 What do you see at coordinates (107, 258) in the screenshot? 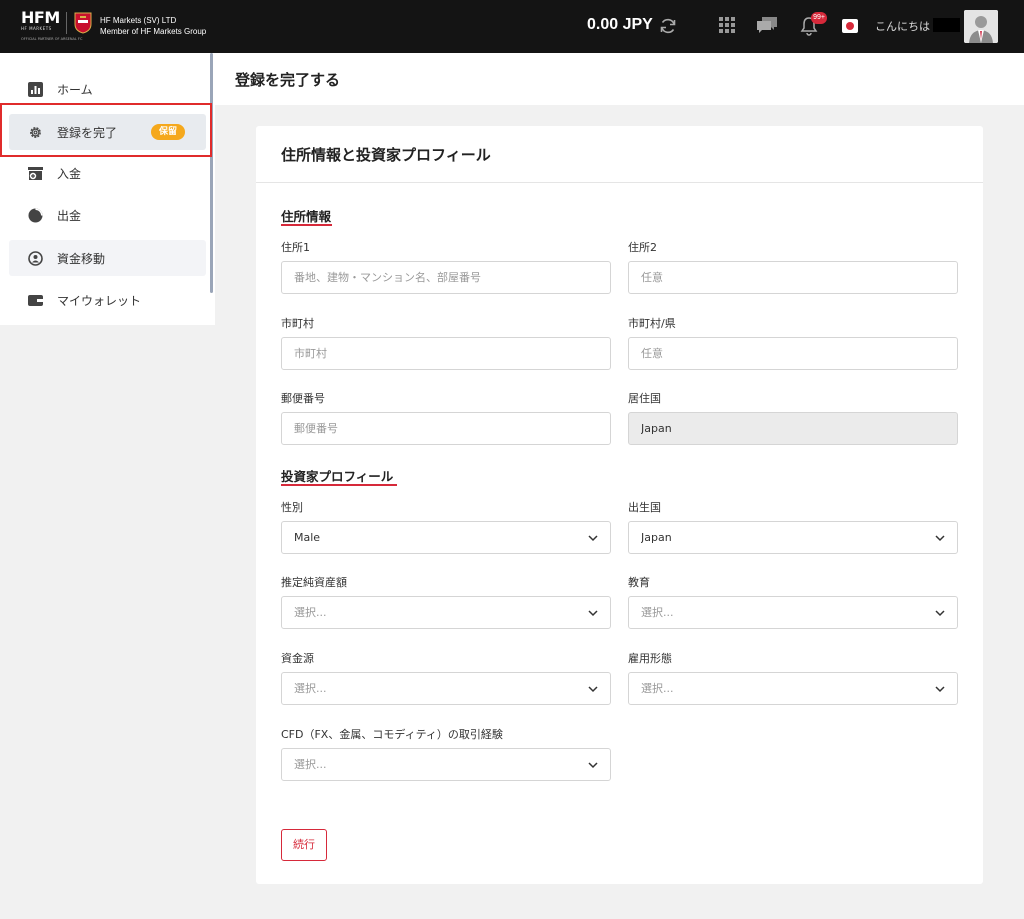
I see `sidebar-item-transfer: 資金移動` at bounding box center [107, 258].